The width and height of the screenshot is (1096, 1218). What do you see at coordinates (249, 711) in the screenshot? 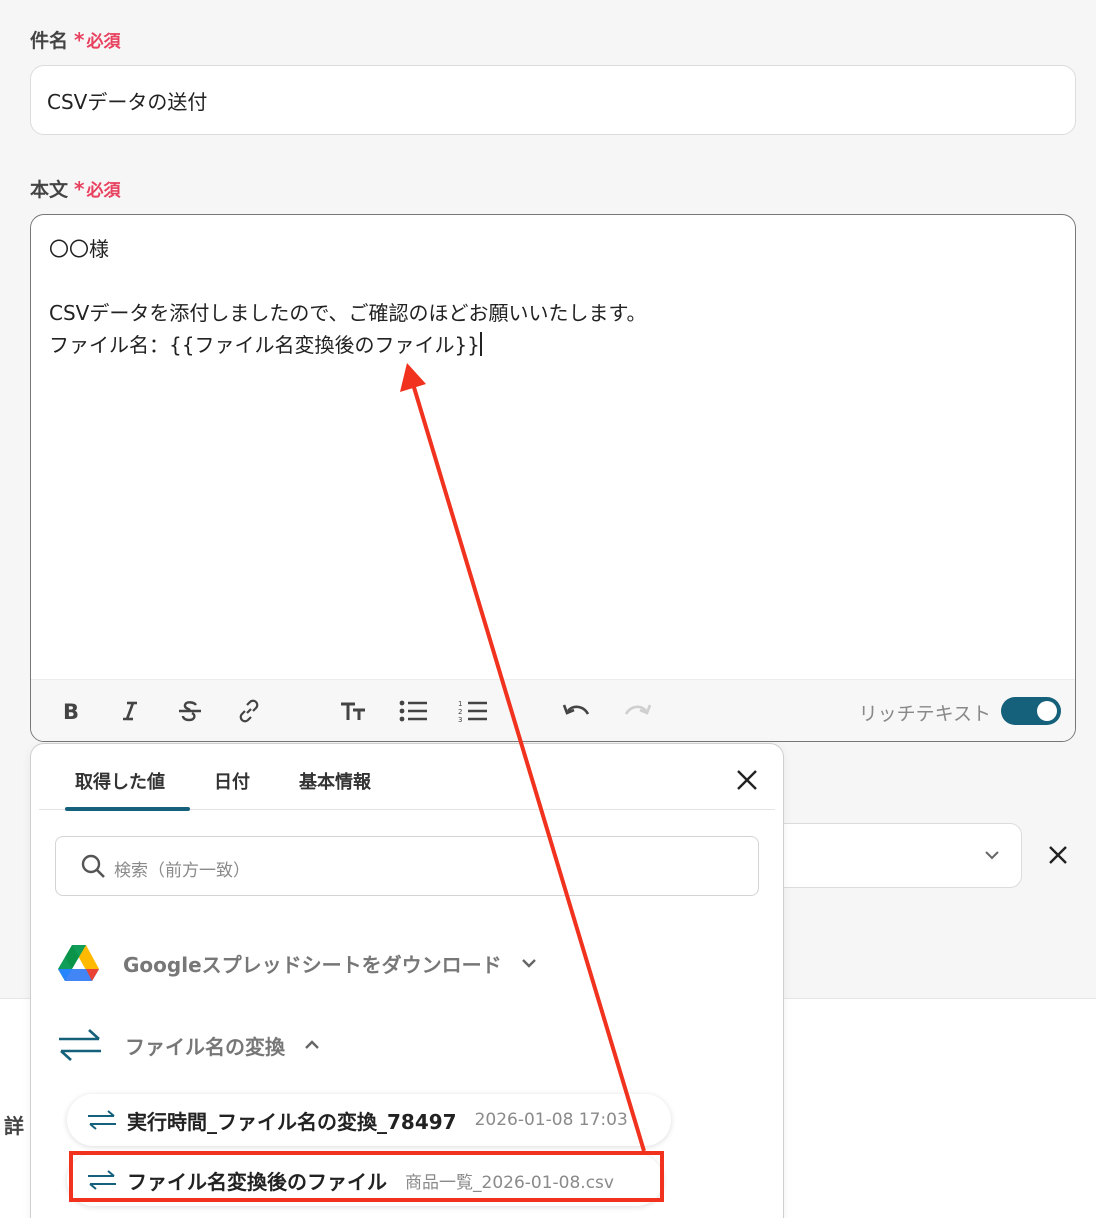
I see `link-icon` at bounding box center [249, 711].